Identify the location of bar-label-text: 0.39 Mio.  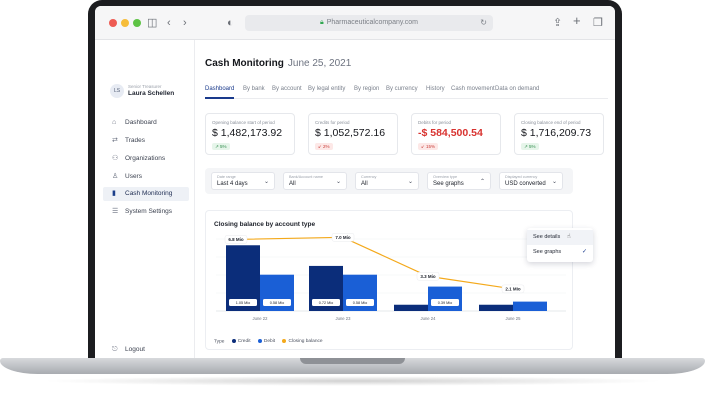
(445, 303).